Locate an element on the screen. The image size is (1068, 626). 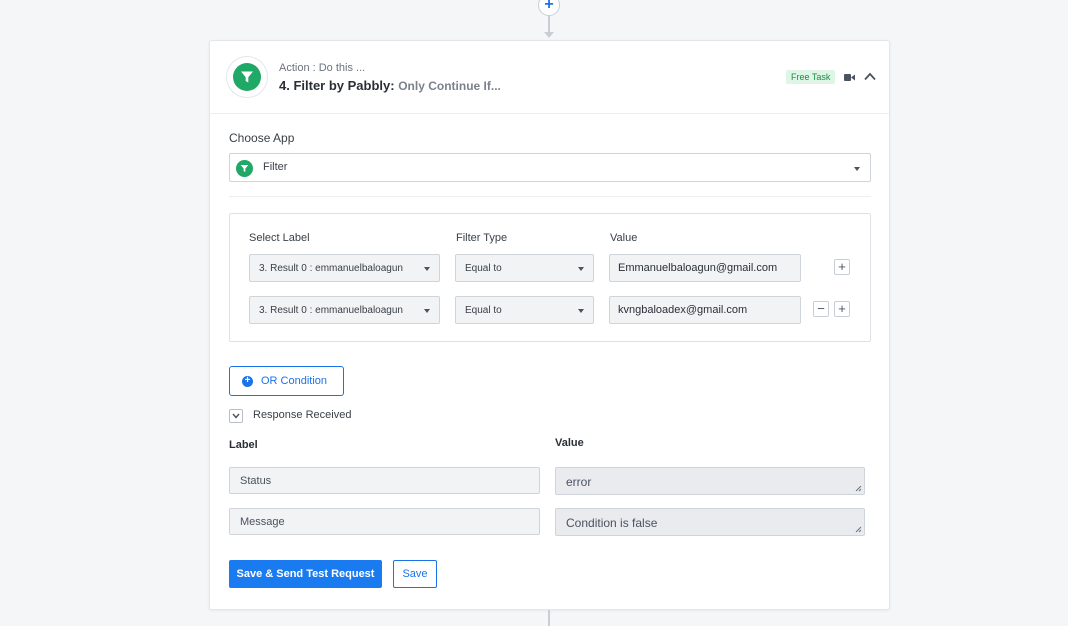
add-step-button: + is located at coordinates (549, 8).